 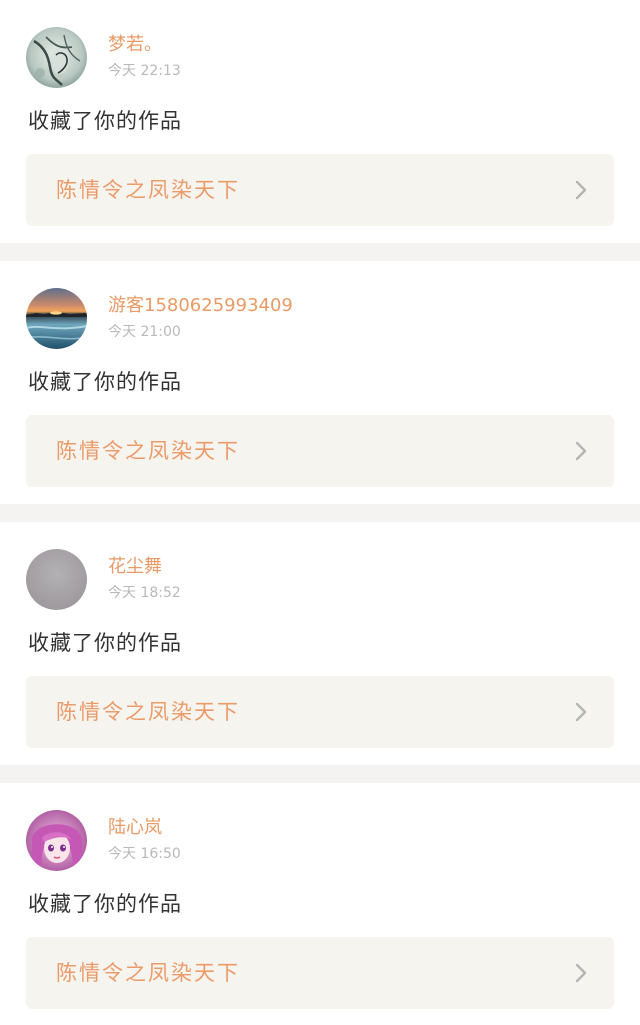 I want to click on timestamp: 今天 18:52, so click(x=144, y=593).